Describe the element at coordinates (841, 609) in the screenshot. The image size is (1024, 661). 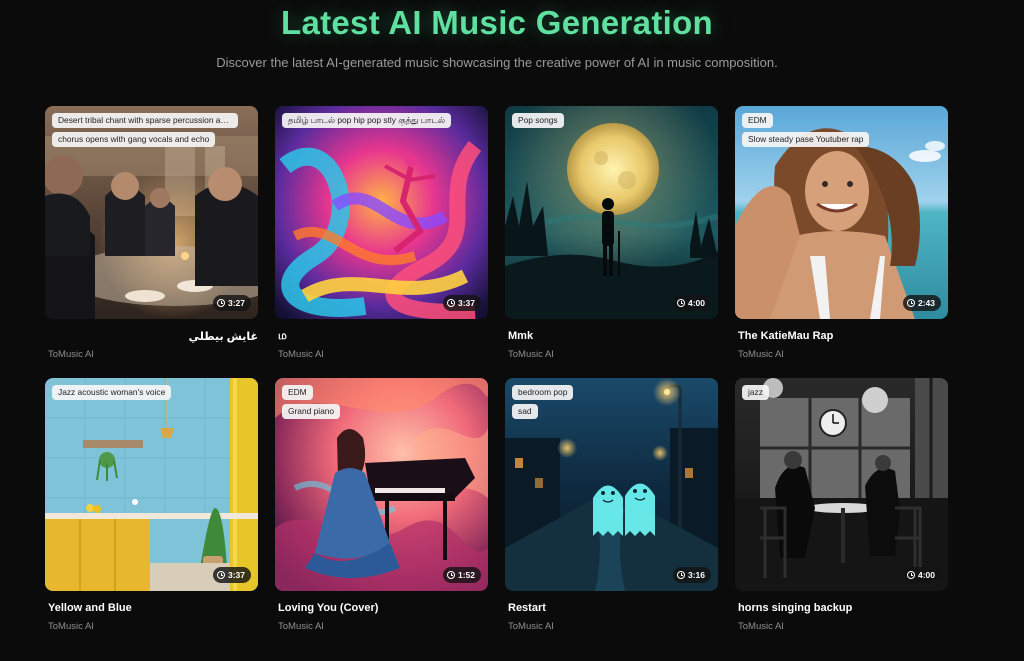
I see `song-title: horns singing backup` at that location.